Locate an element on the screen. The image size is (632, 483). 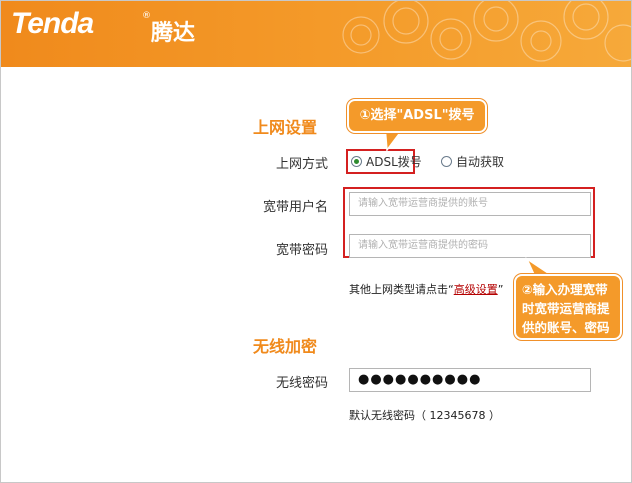
radio-auto: 自动获取 is located at coordinates (472, 161).